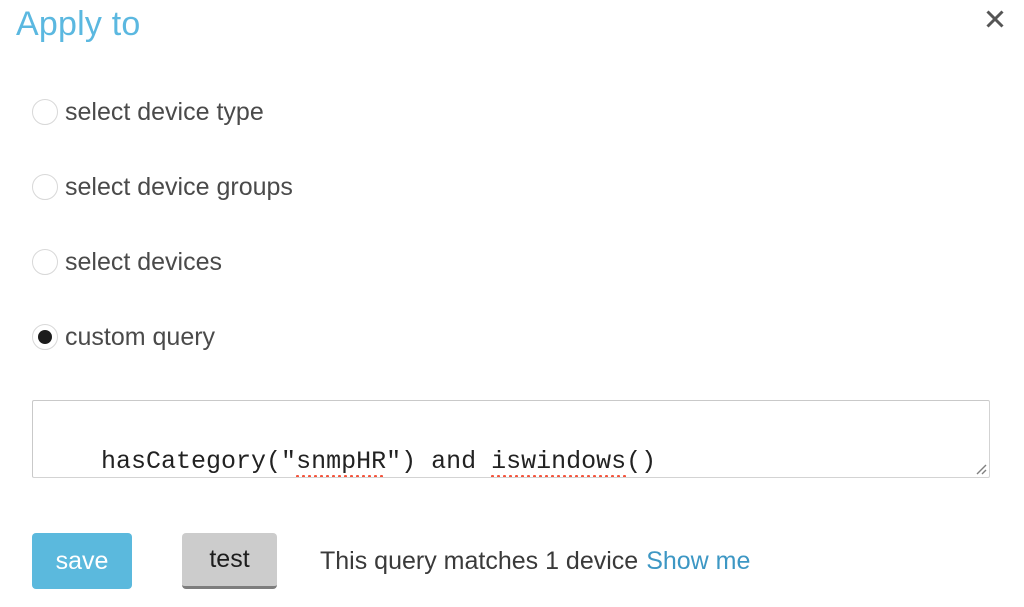 The width and height of the screenshot is (1024, 607). What do you see at coordinates (341, 462) in the screenshot?
I see `query-segment-misspelled: snmpHR` at bounding box center [341, 462].